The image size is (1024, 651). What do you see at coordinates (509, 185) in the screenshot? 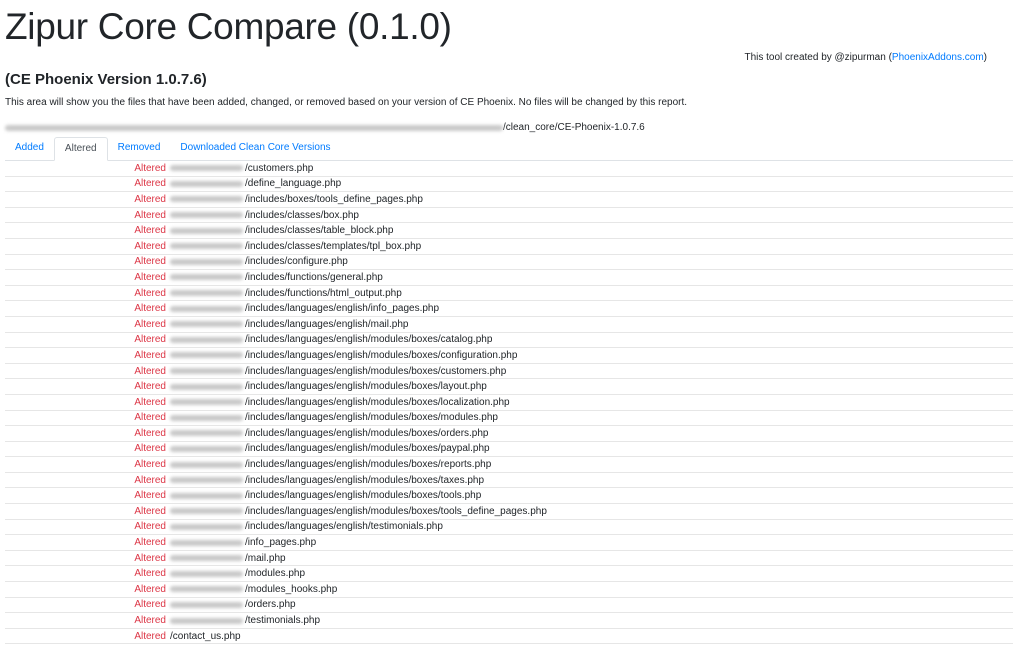
I see `table-row: Altered/define_language.php` at bounding box center [509, 185].